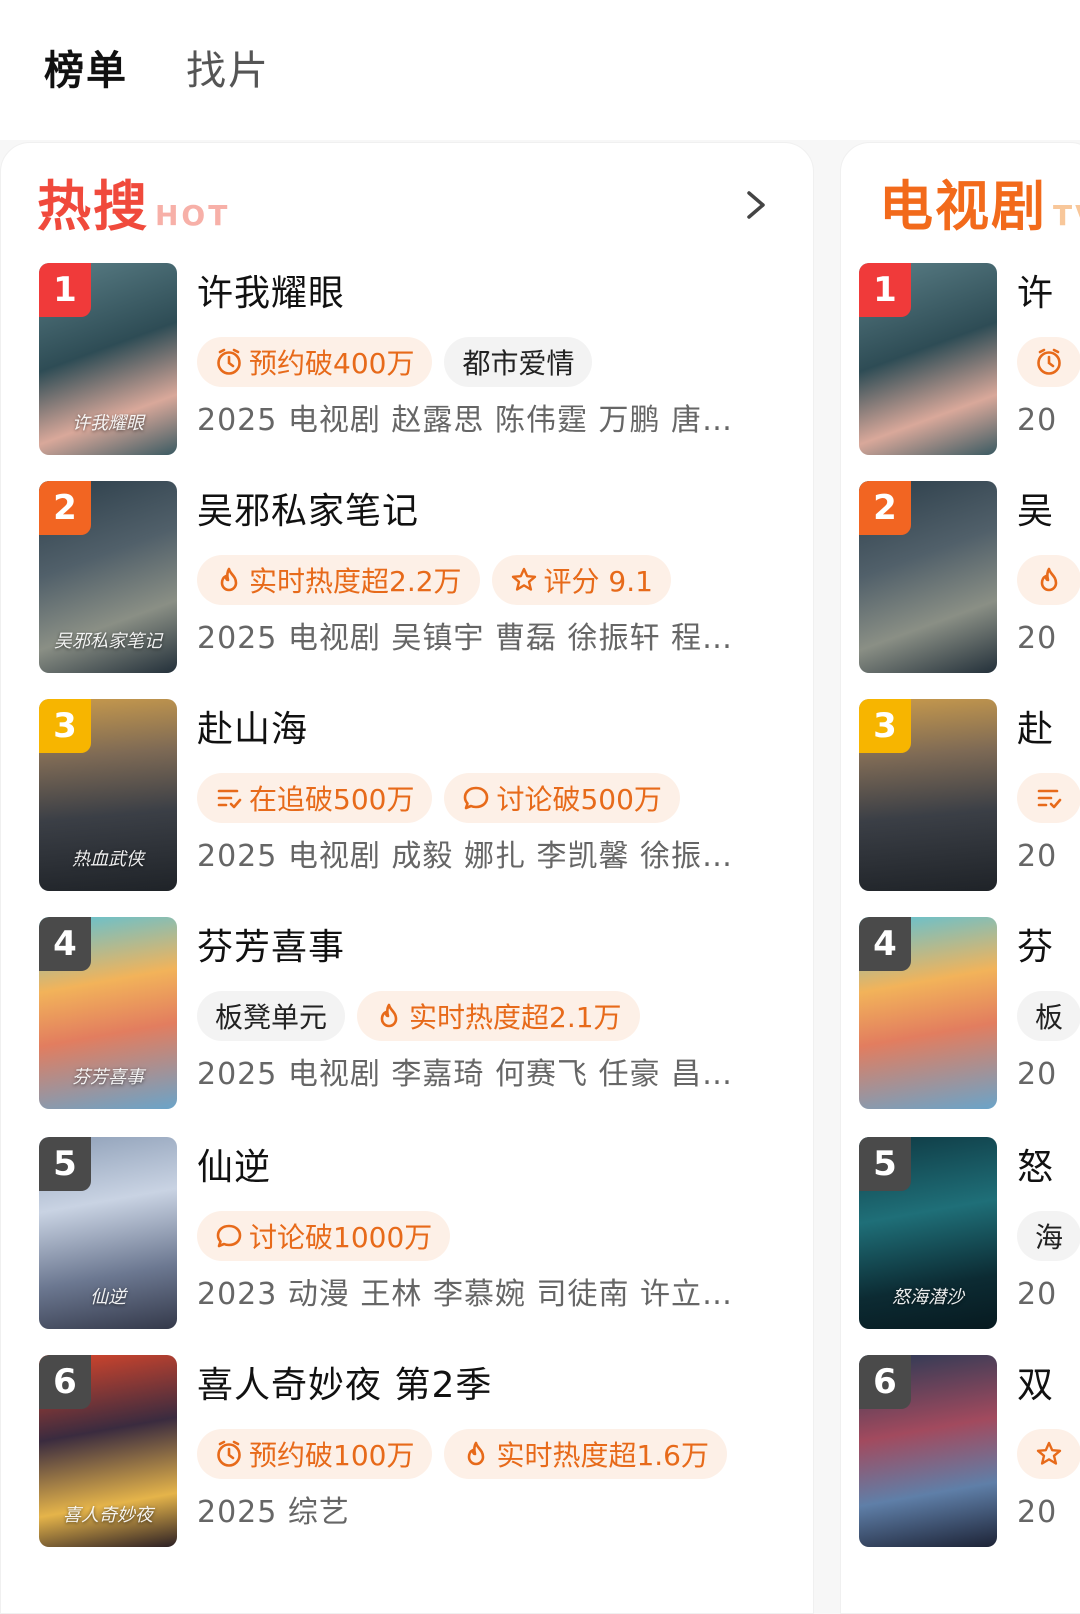 The width and height of the screenshot is (1080, 1614). What do you see at coordinates (476, 798) in the screenshot?
I see `chat-icon` at bounding box center [476, 798].